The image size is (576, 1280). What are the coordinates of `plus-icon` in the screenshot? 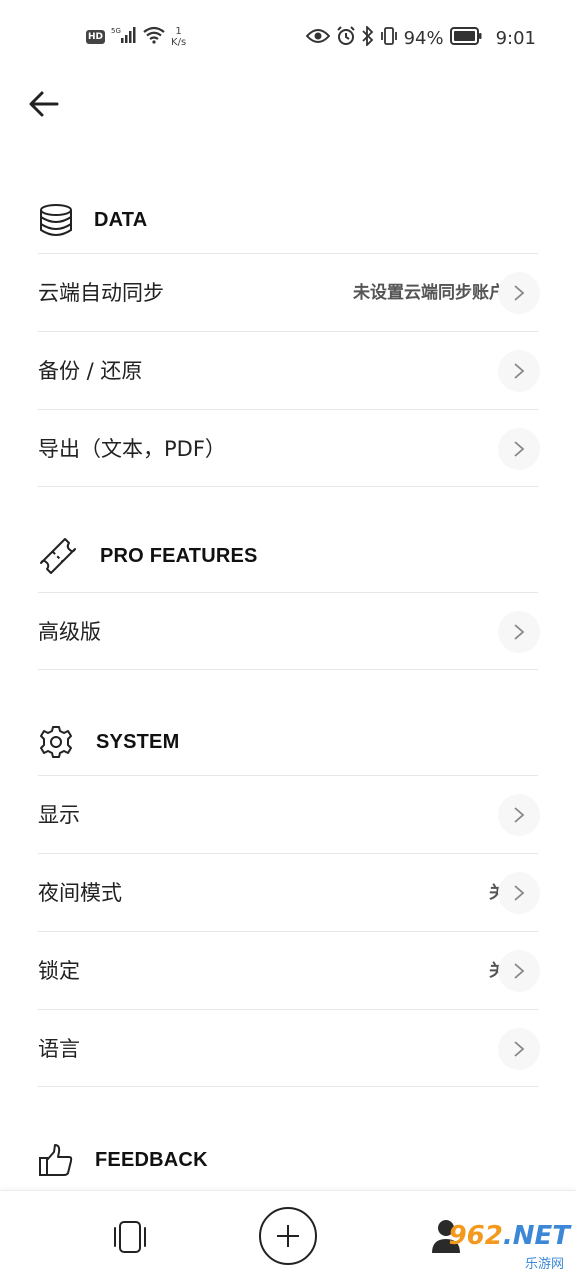 It's located at (288, 1236).